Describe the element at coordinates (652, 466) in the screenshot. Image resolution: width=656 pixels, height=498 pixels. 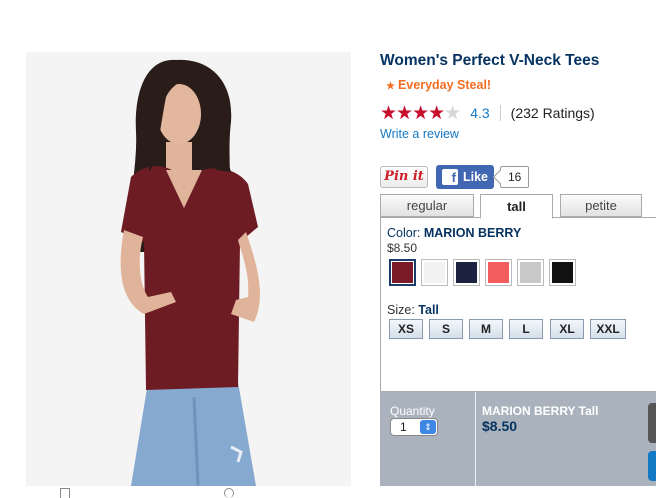
I see `checkout-button` at that location.